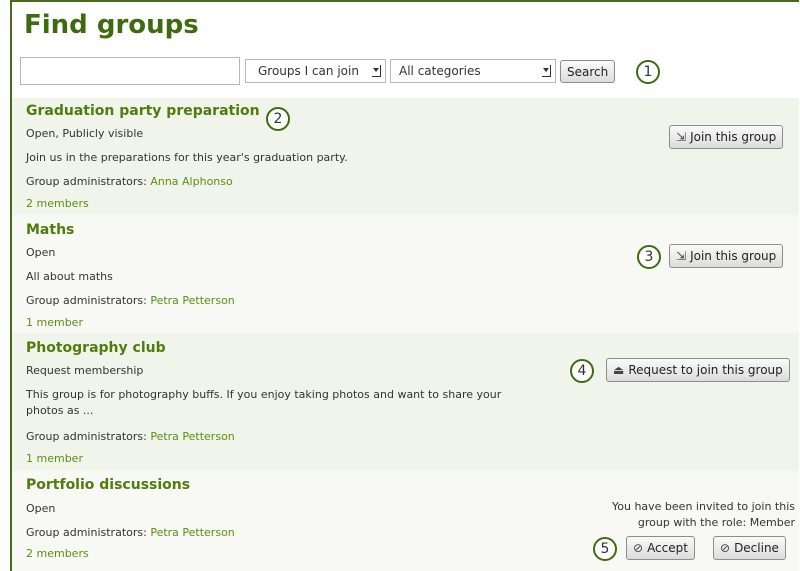 This screenshot has height=571, width=800. I want to click on callout-5: 5, so click(605, 549).